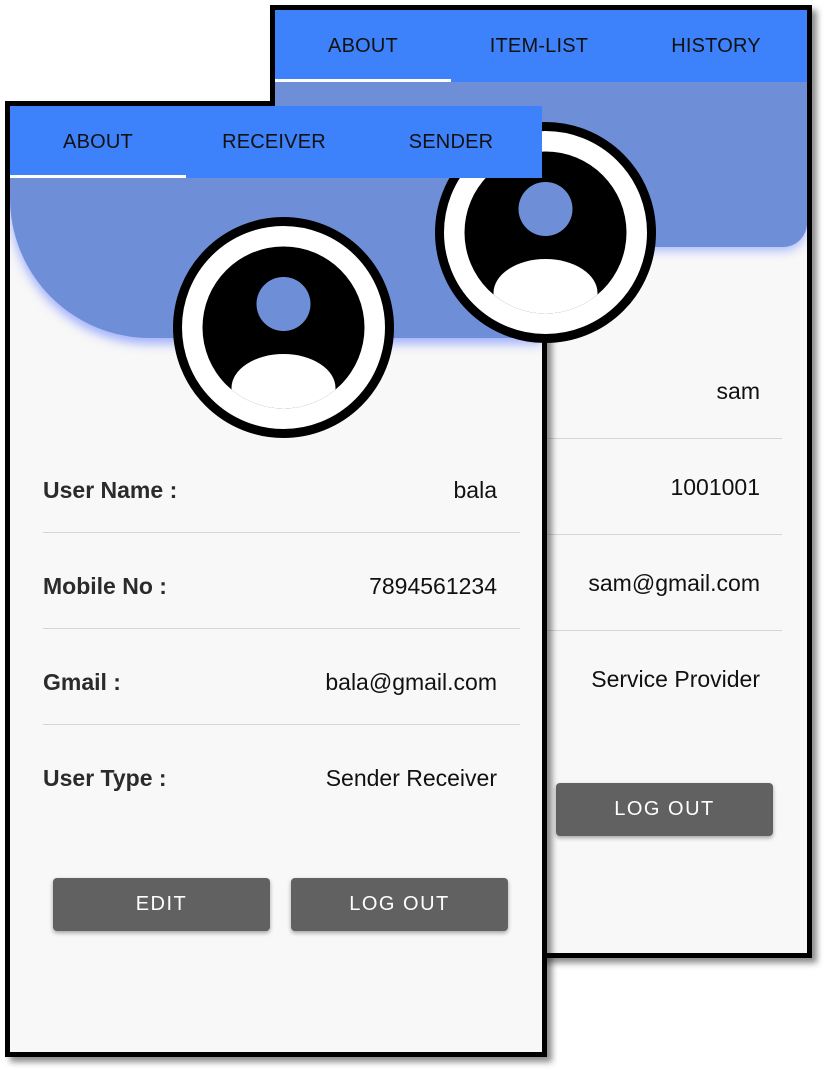  I want to click on tab-bar: ABOUT ITEM-LIST HISTORY, so click(541, 46).